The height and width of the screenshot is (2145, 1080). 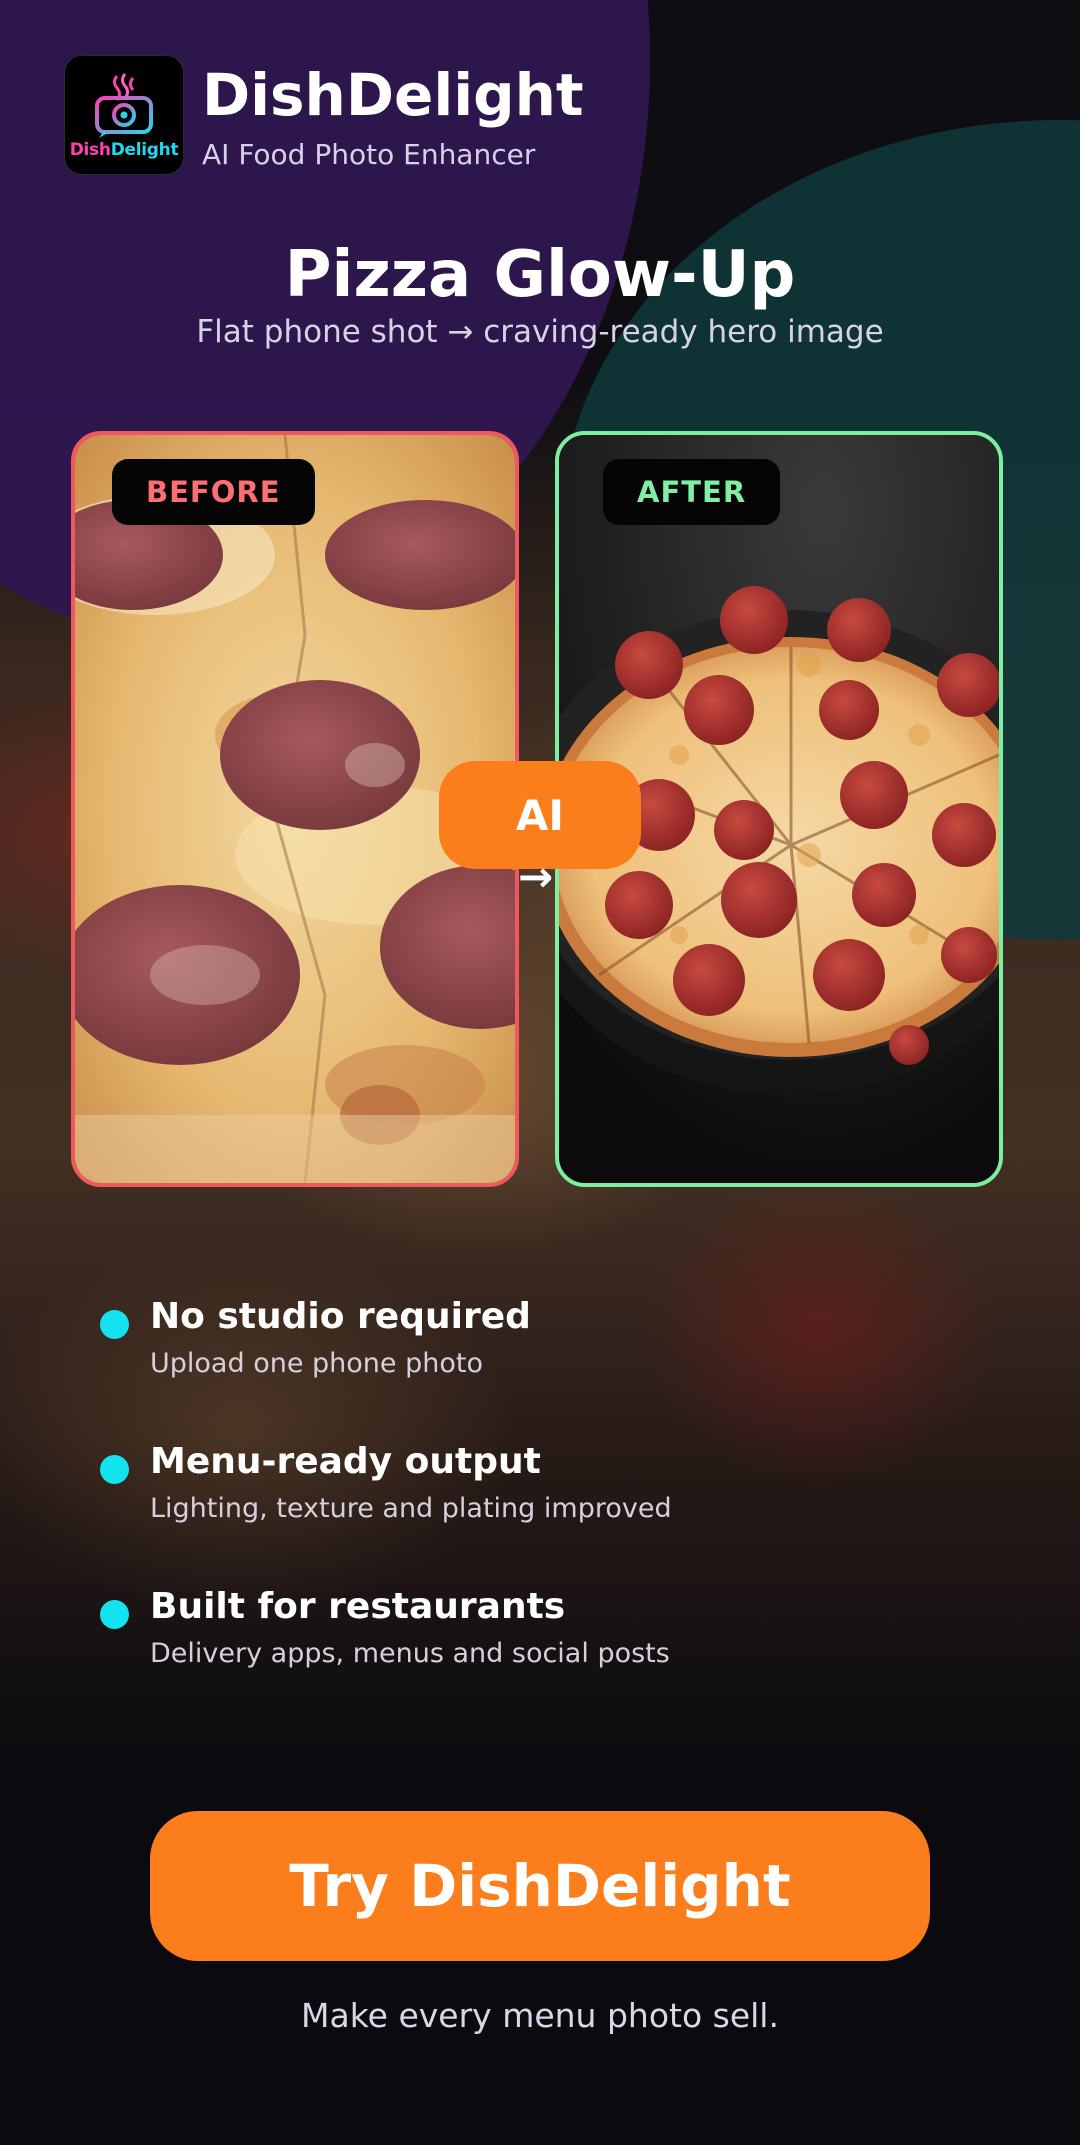 I want to click on feature-subtitle: Upload one phone photo, so click(x=316, y=1363).